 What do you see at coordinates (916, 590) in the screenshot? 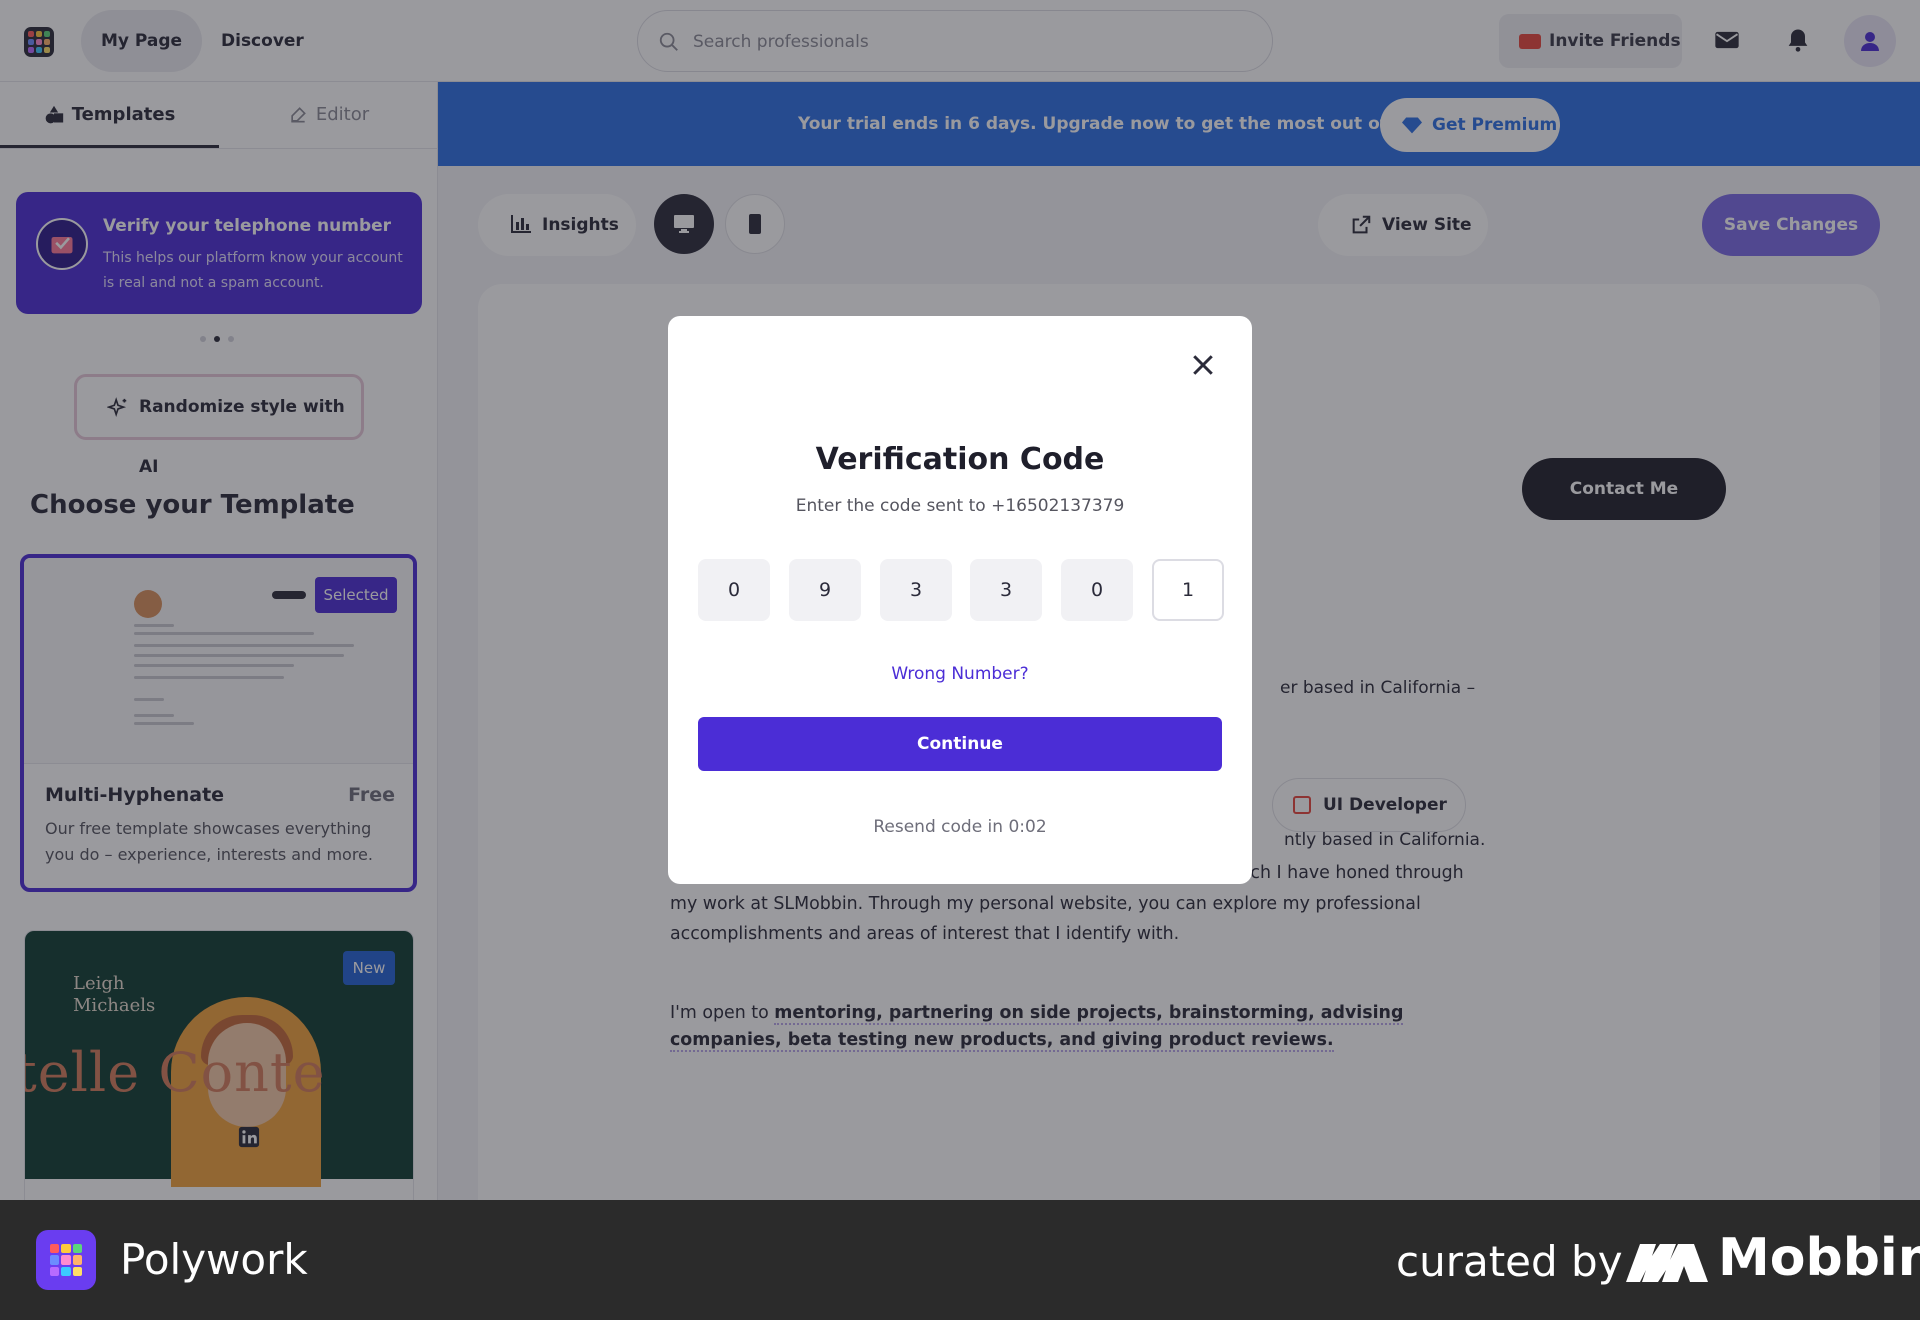
I see `code-digit-3: 3` at bounding box center [916, 590].